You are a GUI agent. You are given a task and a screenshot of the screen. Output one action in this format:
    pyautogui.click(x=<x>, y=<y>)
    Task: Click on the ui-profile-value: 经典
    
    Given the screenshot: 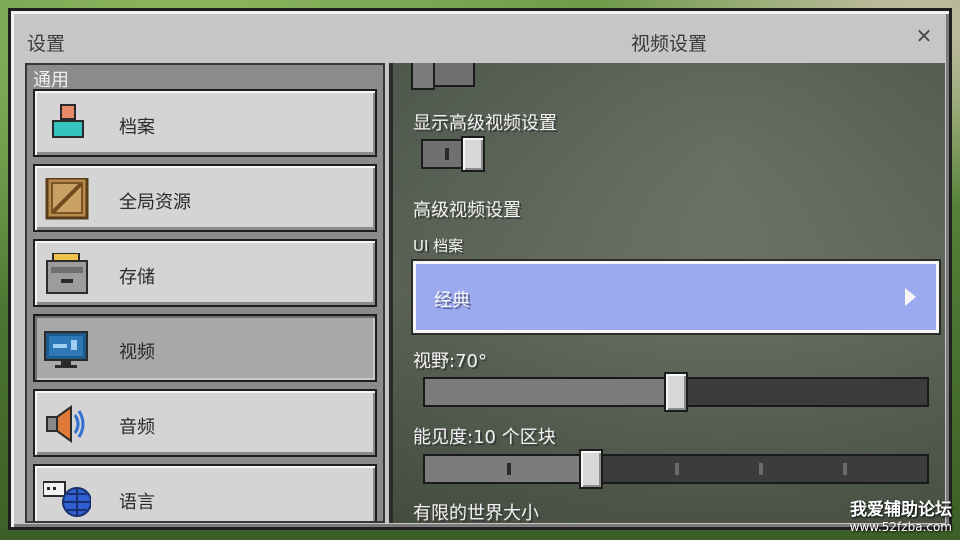 What is the action you would take?
    pyautogui.click(x=452, y=300)
    